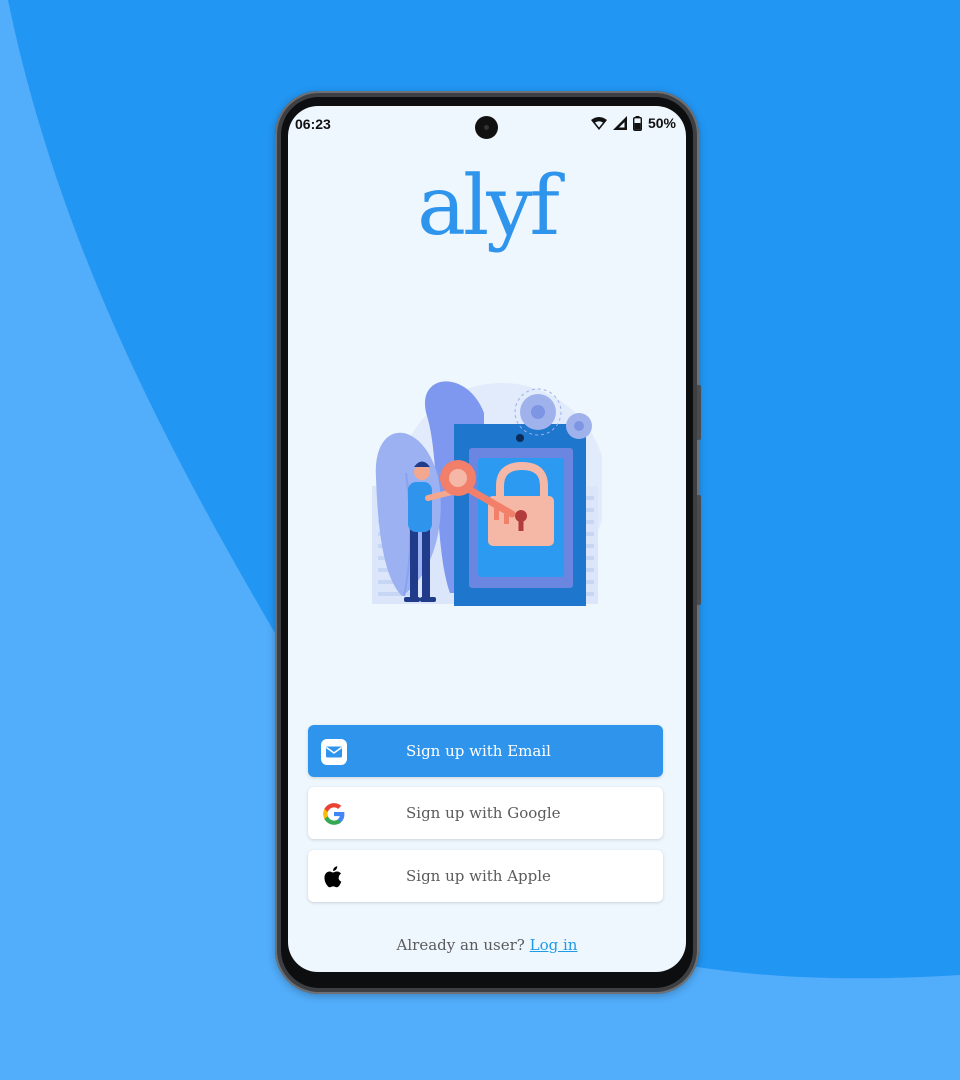 The height and width of the screenshot is (1080, 960). I want to click on security-illustration, so click(487, 493).